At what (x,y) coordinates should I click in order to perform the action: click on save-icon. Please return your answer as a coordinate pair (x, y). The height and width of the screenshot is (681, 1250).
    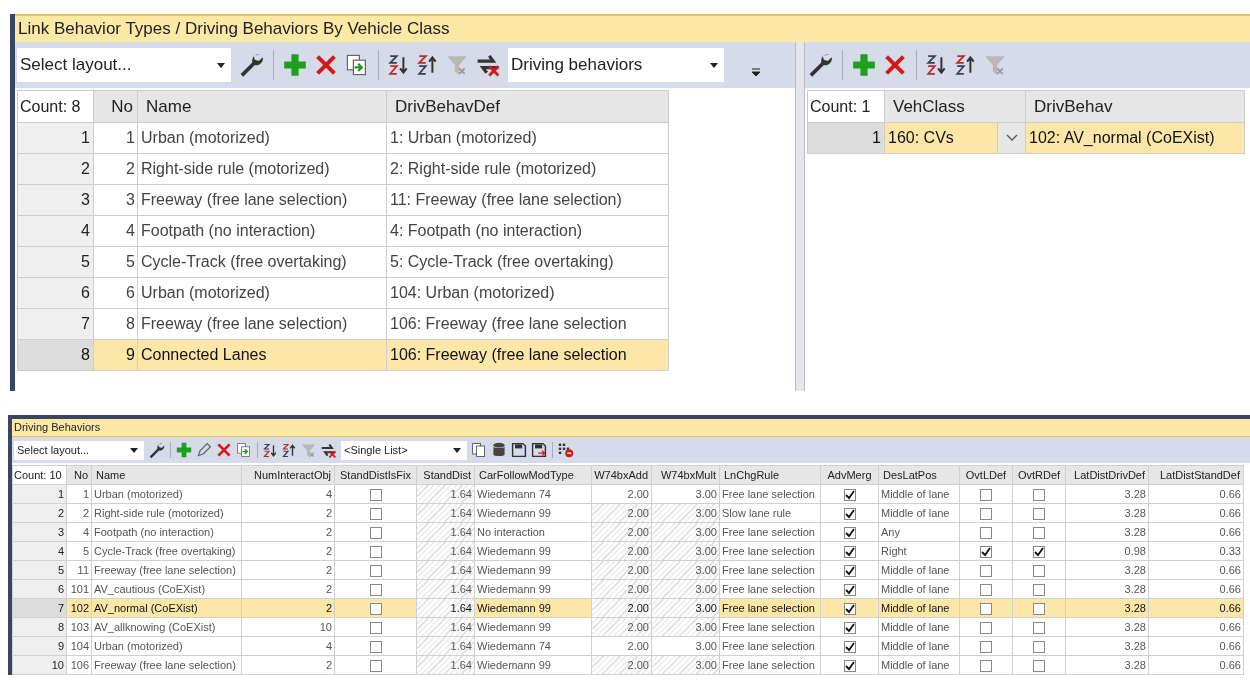
    Looking at the image, I should click on (519, 450).